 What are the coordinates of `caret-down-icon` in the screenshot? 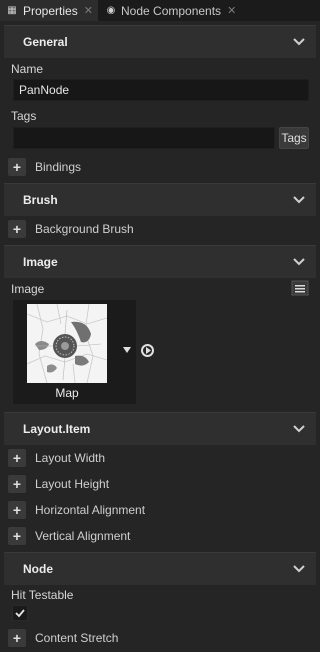 It's located at (127, 350).